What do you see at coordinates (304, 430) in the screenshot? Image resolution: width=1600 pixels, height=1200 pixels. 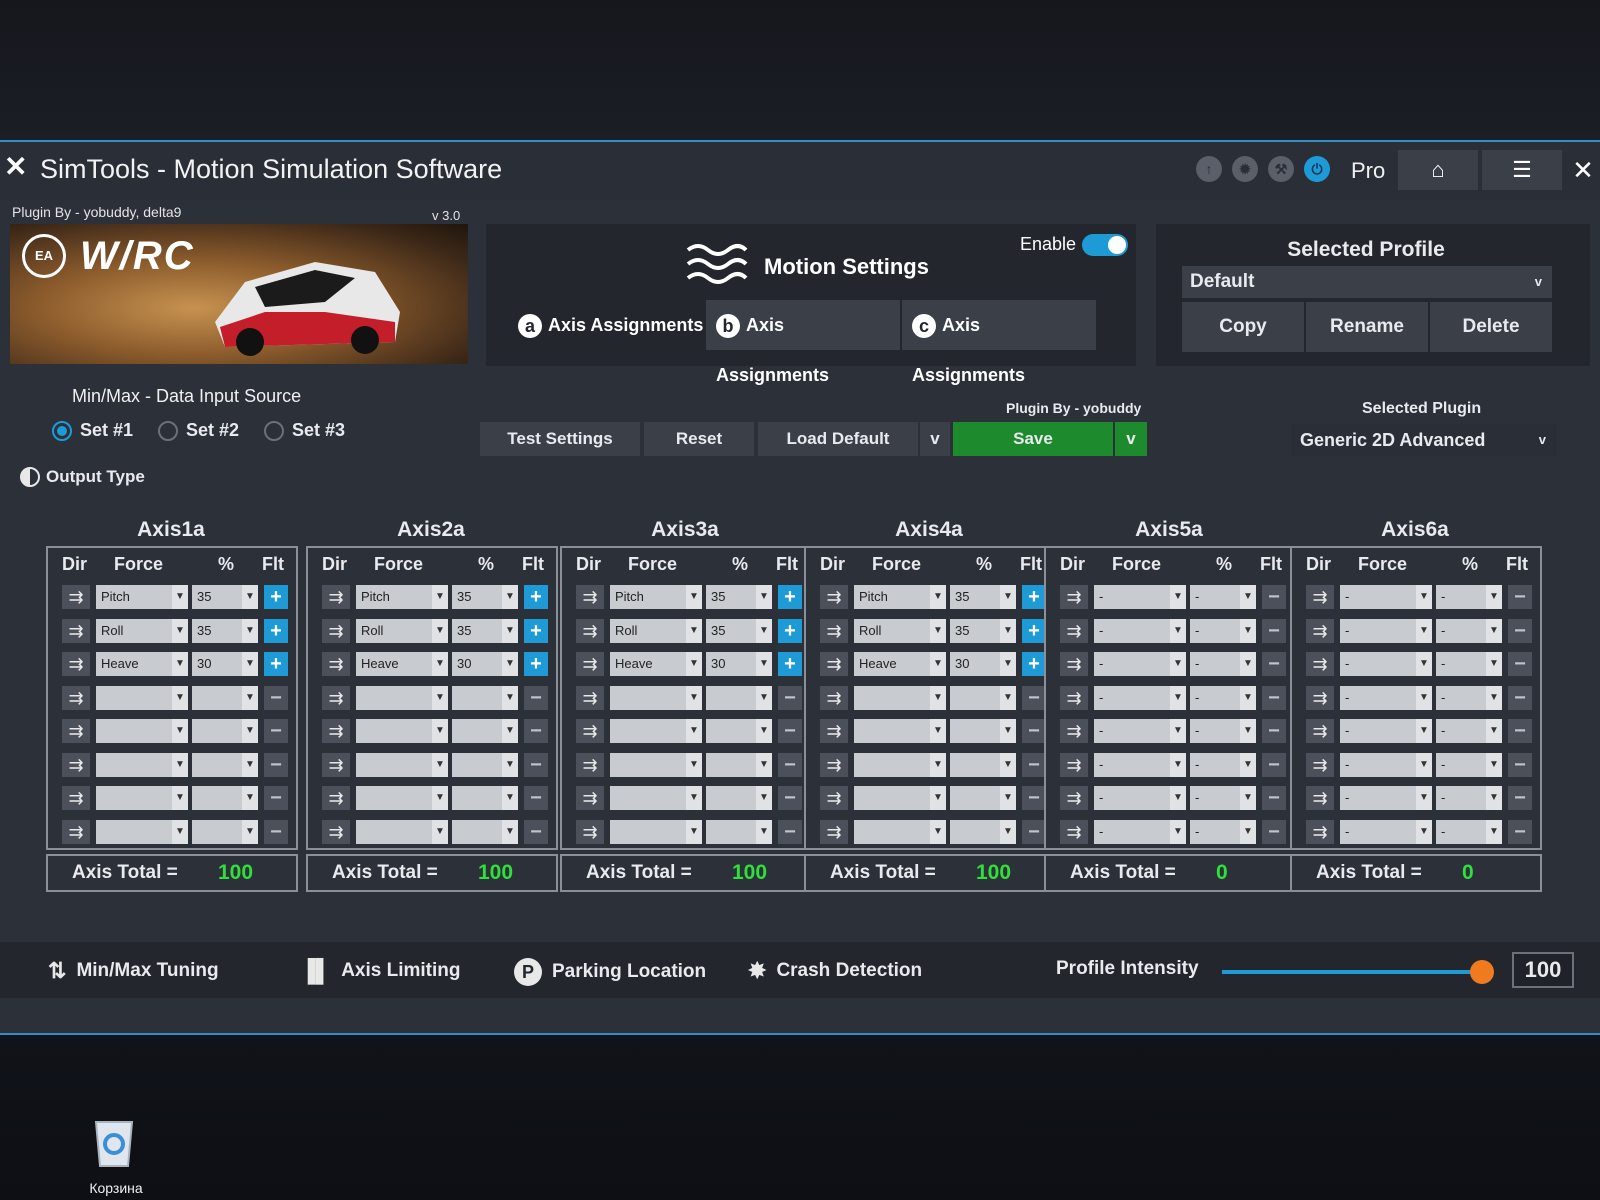 I see `radio-set-3: Set #3` at bounding box center [304, 430].